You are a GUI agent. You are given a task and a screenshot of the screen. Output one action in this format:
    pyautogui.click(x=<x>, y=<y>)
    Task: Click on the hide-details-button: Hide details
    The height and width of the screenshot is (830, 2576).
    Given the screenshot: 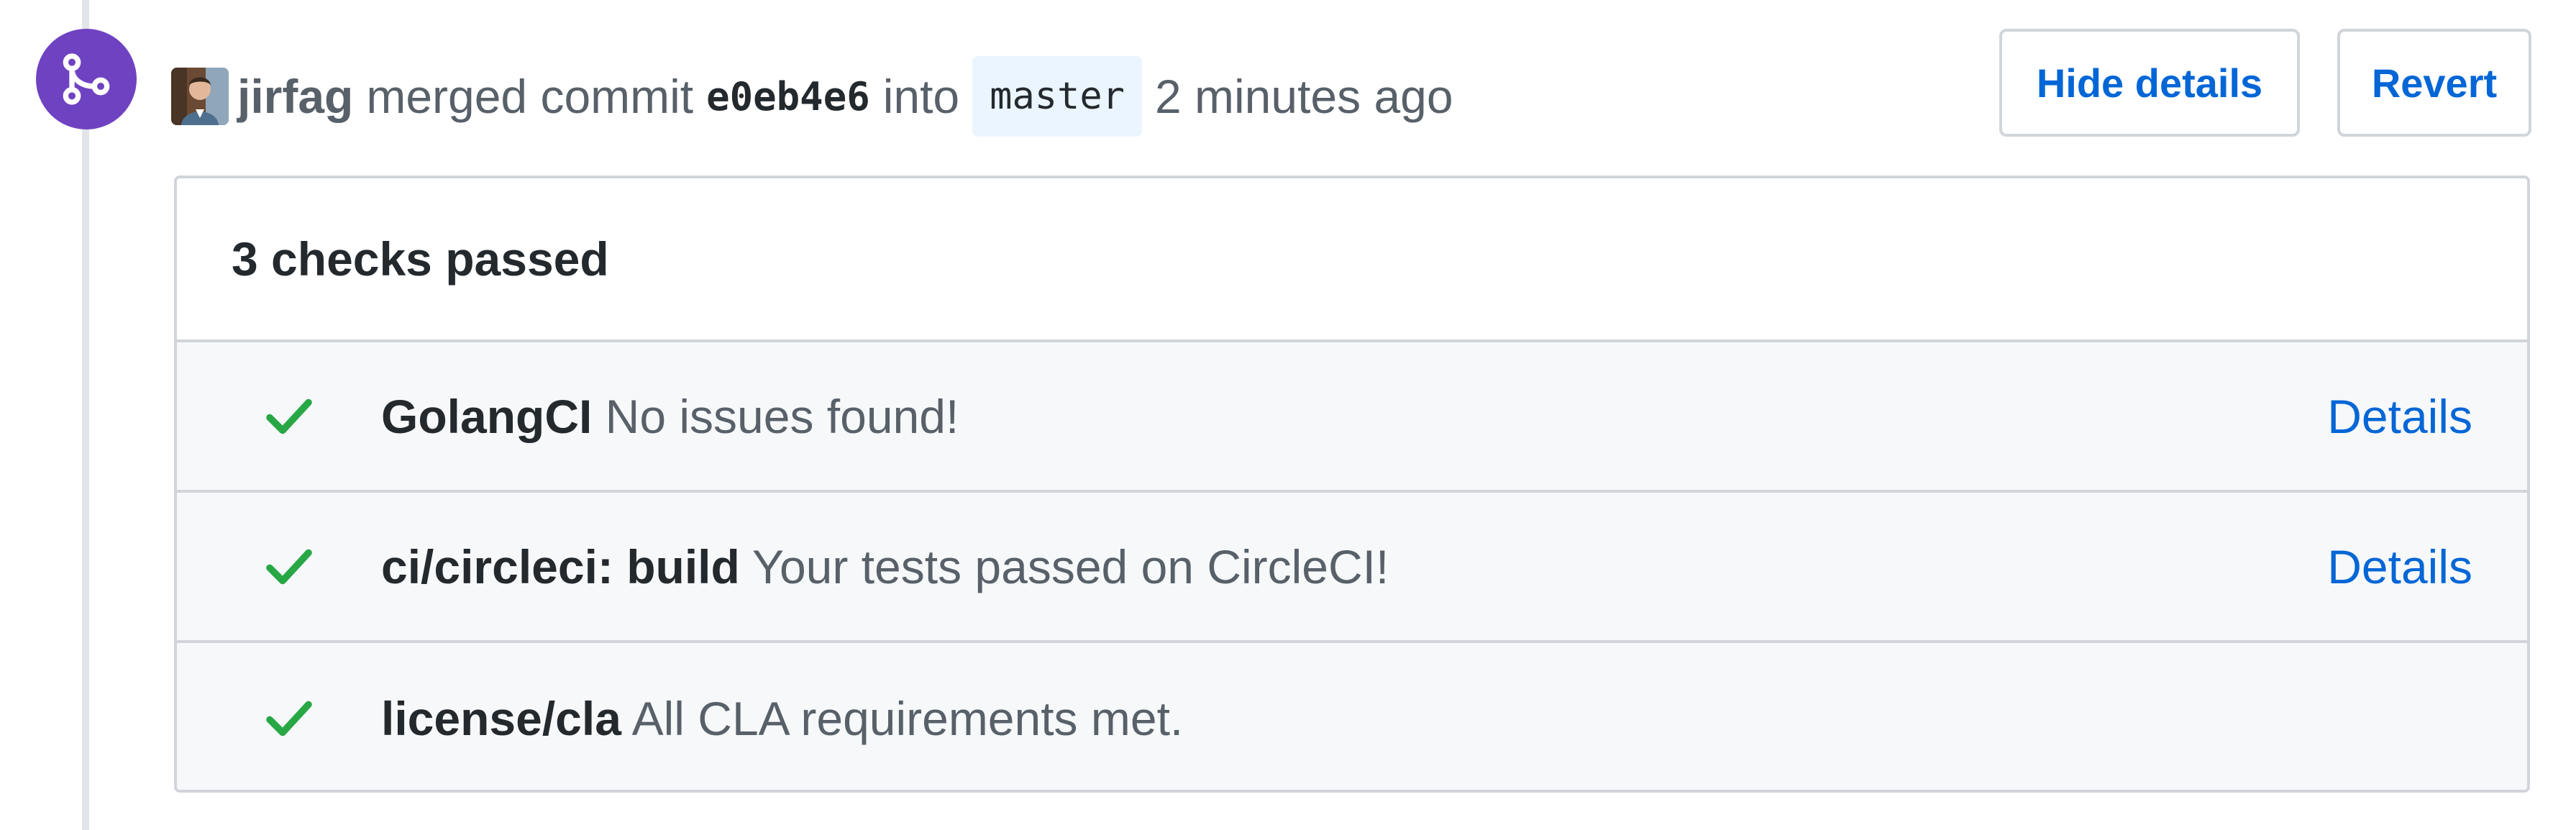 What is the action you would take?
    pyautogui.click(x=2149, y=83)
    